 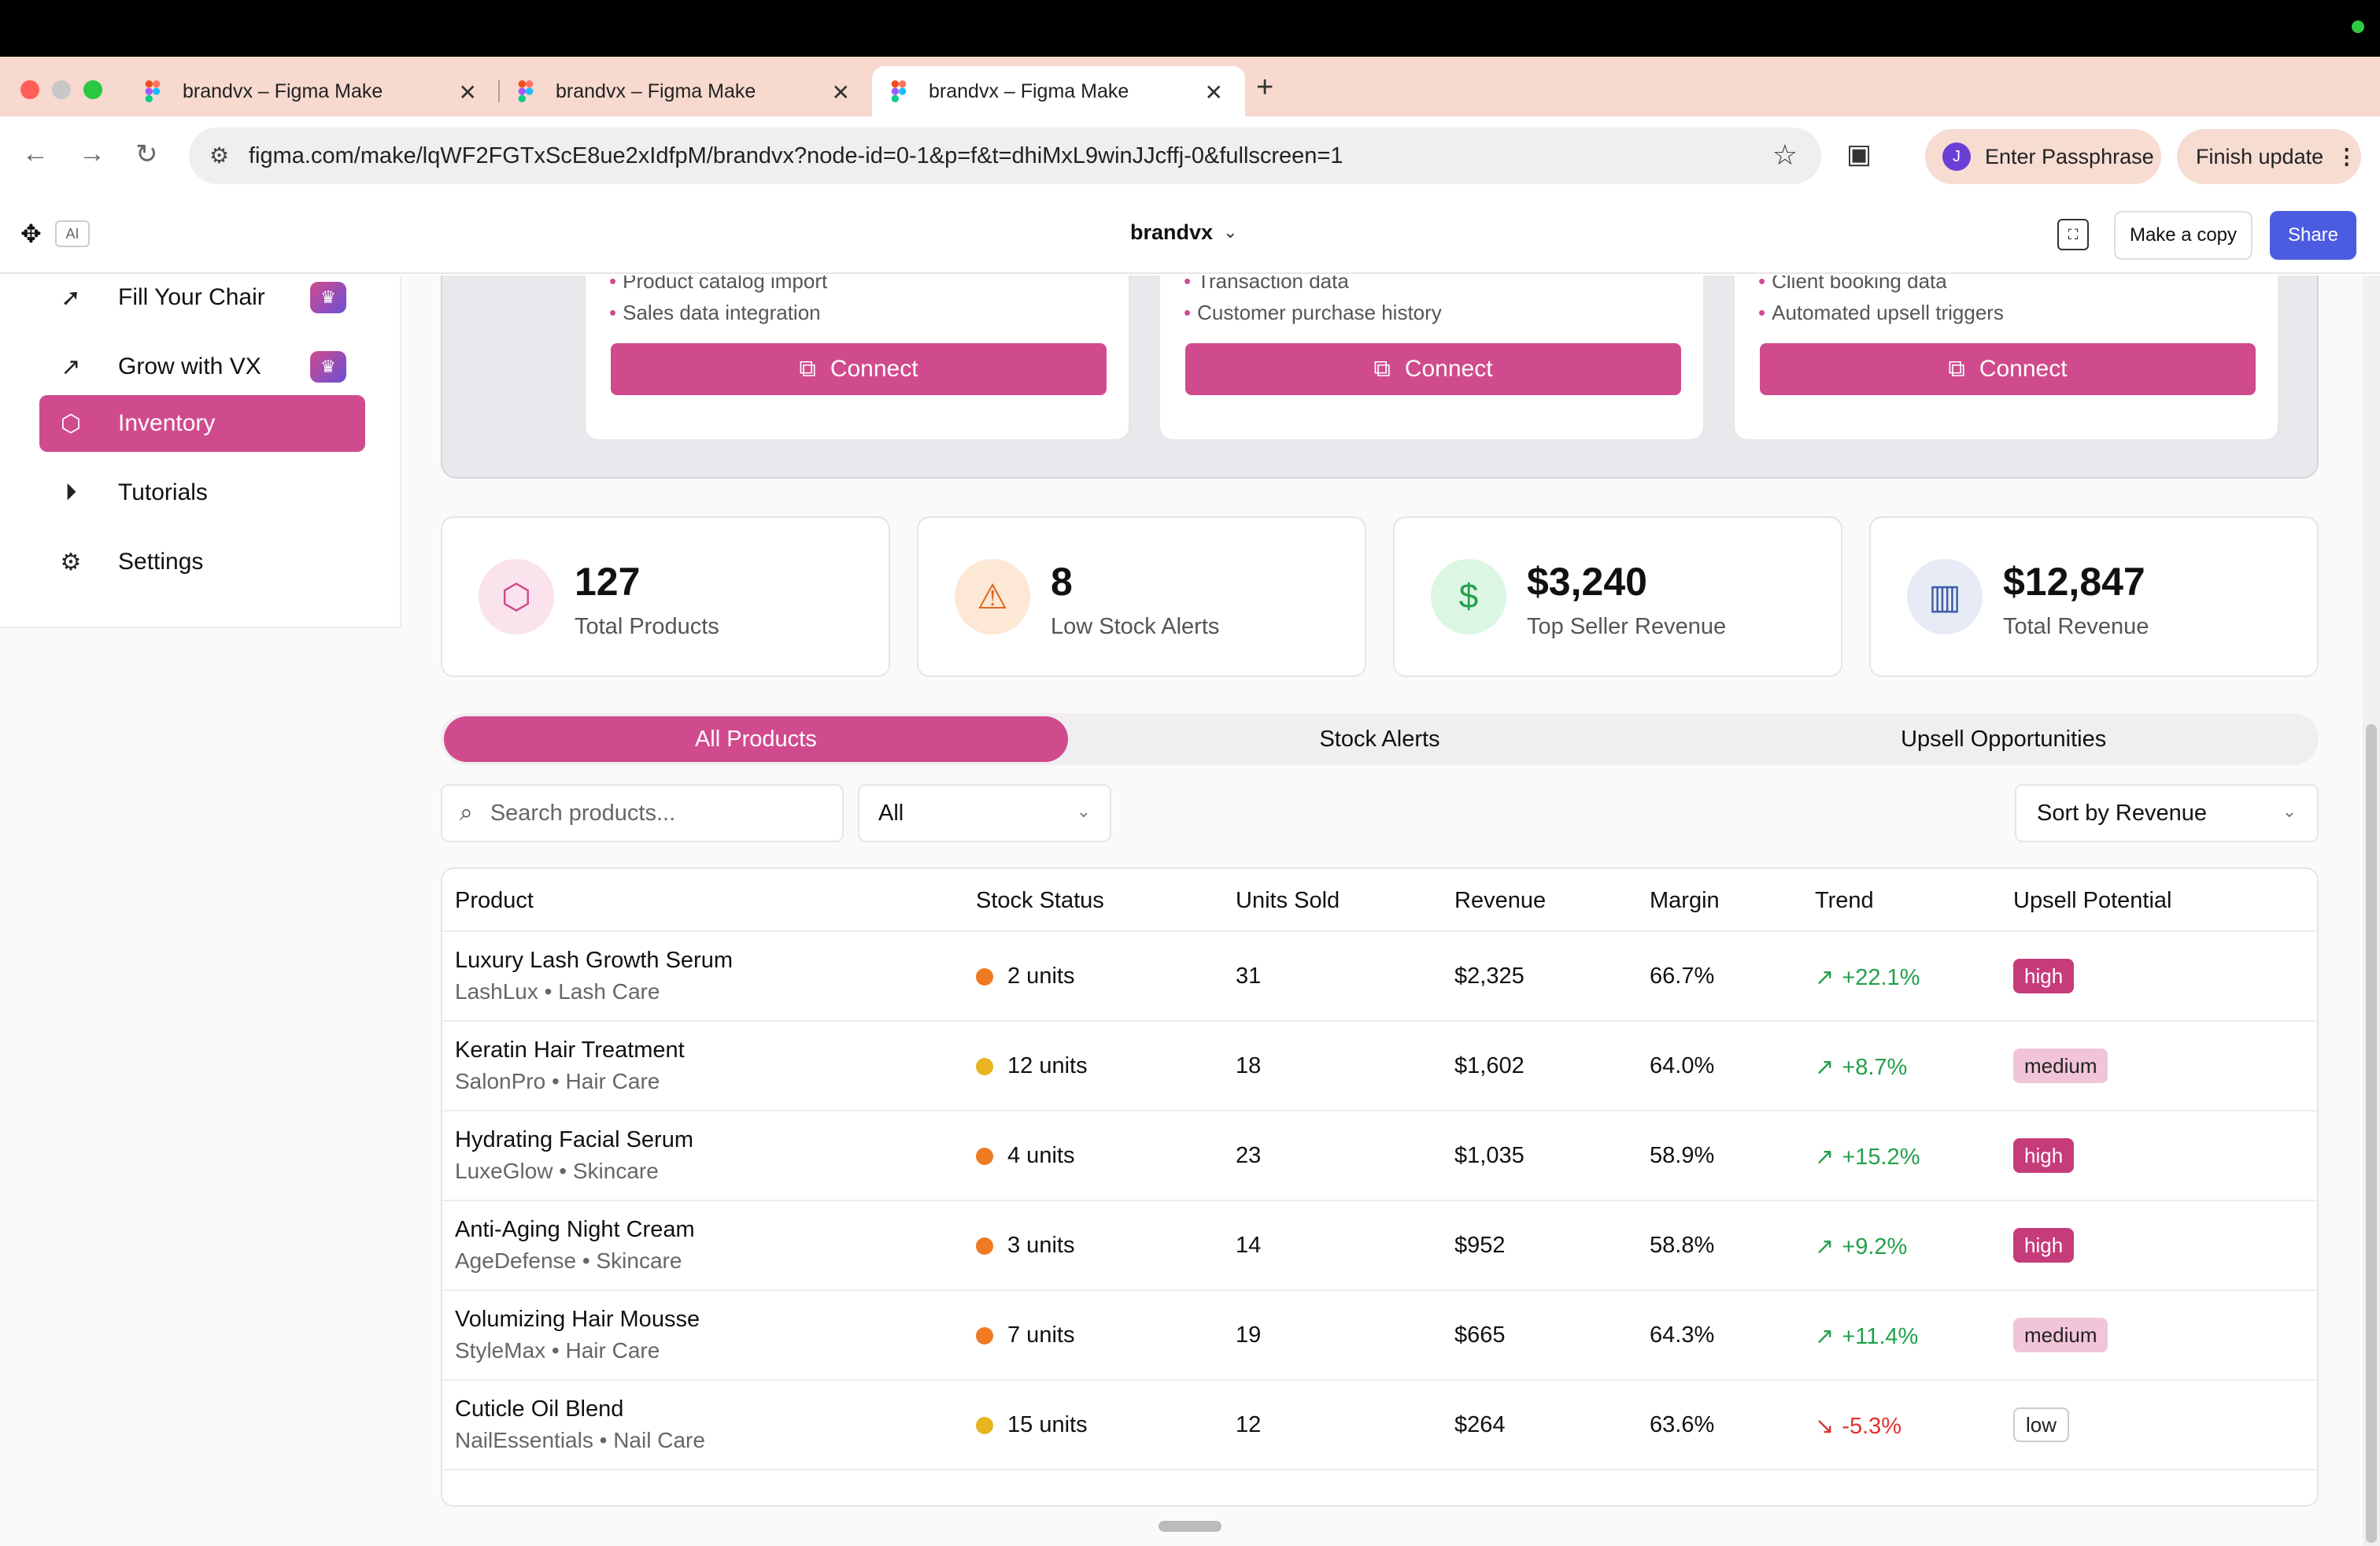 I want to click on gear-icon: ⚙, so click(x=71, y=562).